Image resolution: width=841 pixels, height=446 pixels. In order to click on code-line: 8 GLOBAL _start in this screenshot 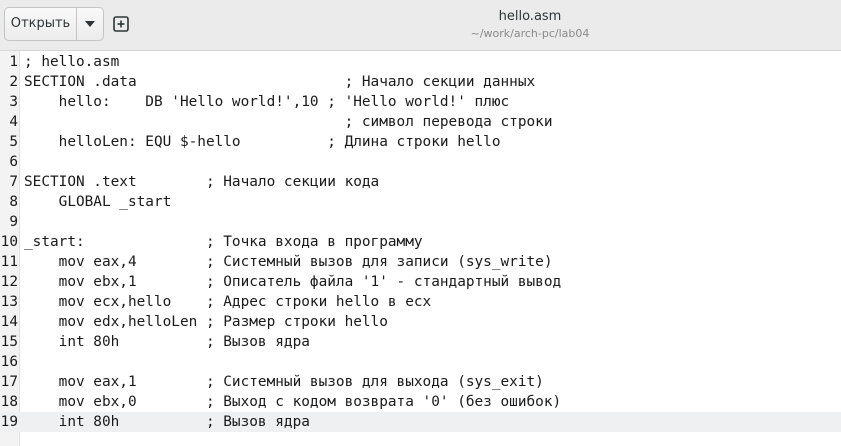, I will do `click(420, 202)`.